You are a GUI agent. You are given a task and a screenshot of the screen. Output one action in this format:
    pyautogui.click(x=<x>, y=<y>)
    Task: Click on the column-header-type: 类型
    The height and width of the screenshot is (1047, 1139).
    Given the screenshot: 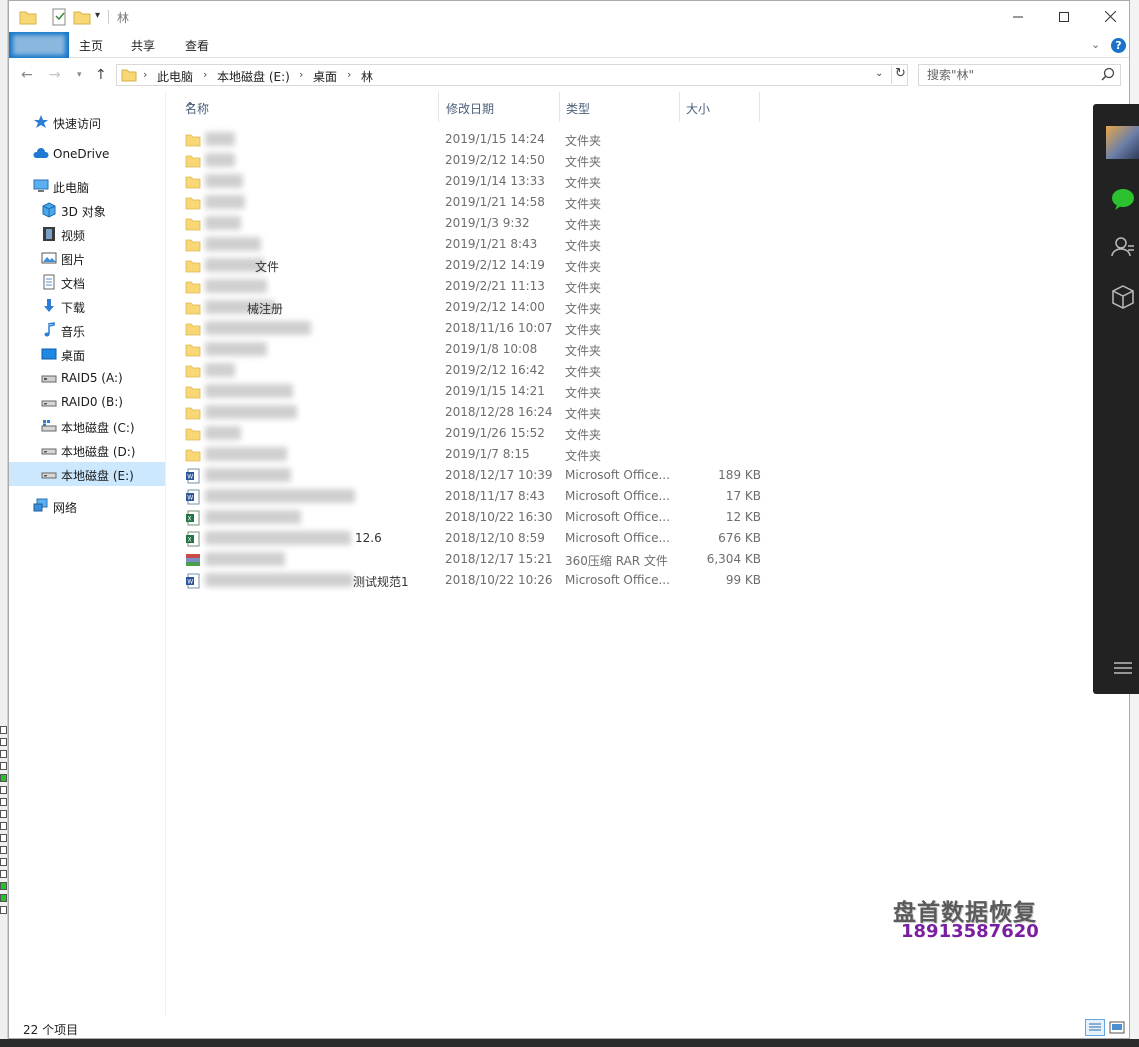 What is the action you would take?
    pyautogui.click(x=620, y=107)
    